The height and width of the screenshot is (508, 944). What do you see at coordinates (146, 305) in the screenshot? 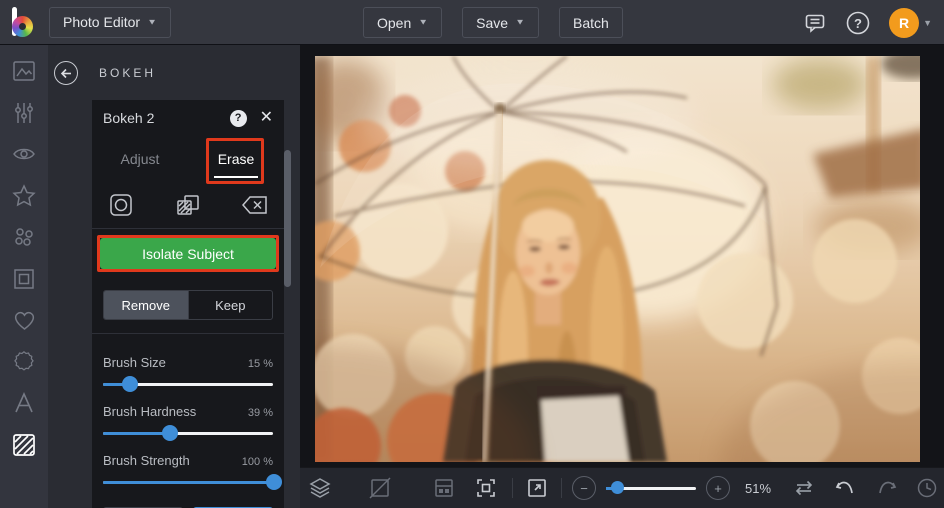
I see `segment-remove: Remove` at bounding box center [146, 305].